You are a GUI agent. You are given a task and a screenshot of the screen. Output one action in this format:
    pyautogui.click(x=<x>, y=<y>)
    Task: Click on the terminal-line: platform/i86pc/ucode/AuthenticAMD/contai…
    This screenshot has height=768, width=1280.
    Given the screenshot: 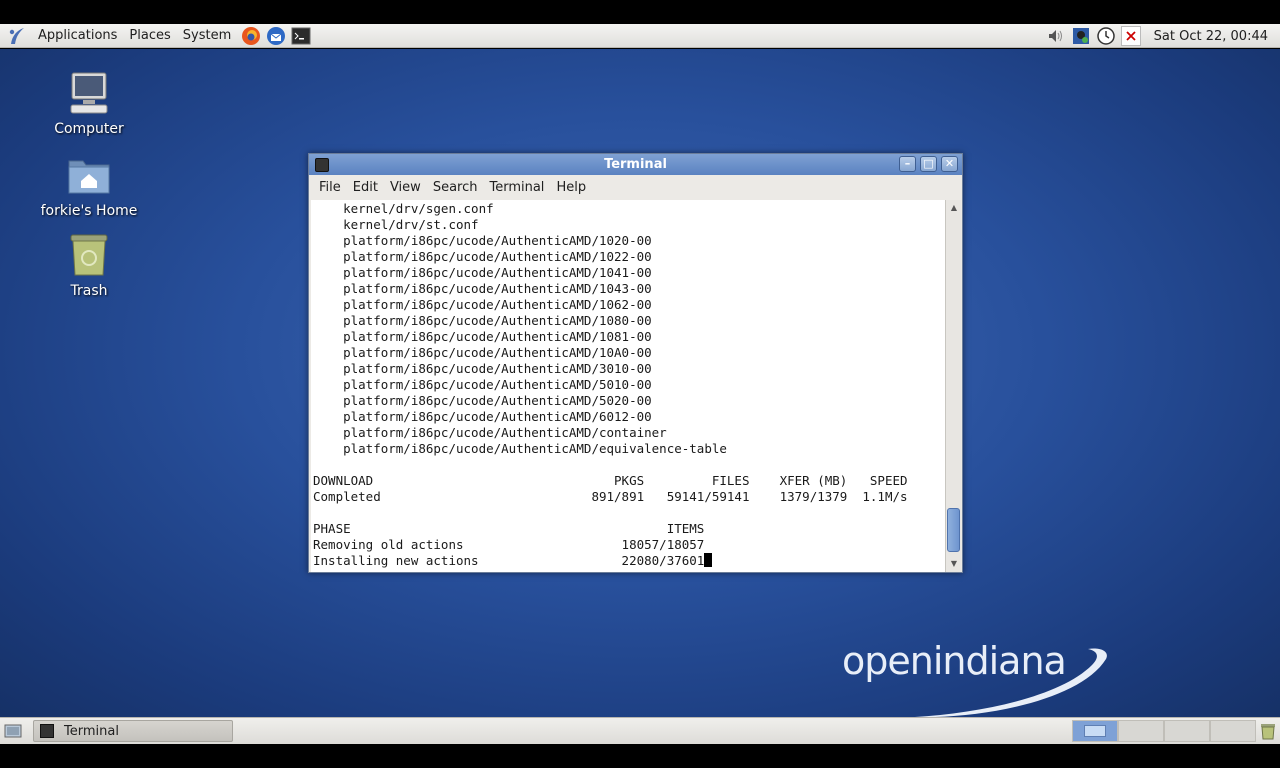 What is the action you would take?
    pyautogui.click(x=490, y=432)
    